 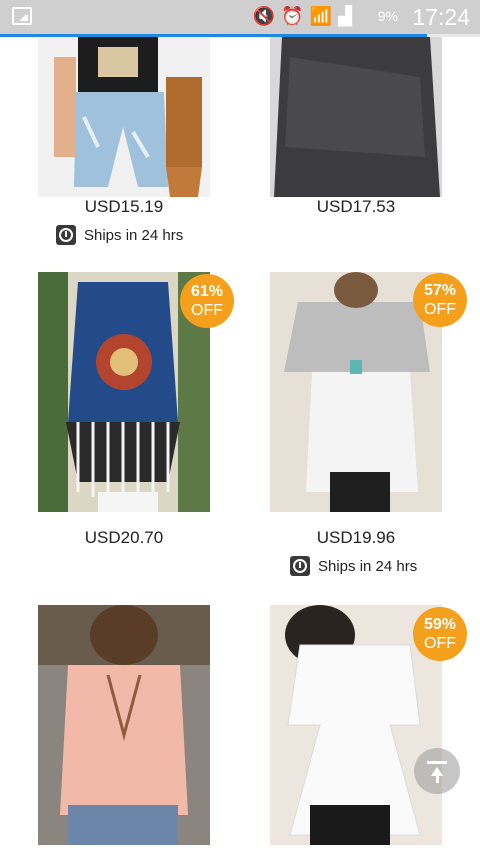 I want to click on status-icons: 🔇⏰📶▟, so click(x=305, y=16).